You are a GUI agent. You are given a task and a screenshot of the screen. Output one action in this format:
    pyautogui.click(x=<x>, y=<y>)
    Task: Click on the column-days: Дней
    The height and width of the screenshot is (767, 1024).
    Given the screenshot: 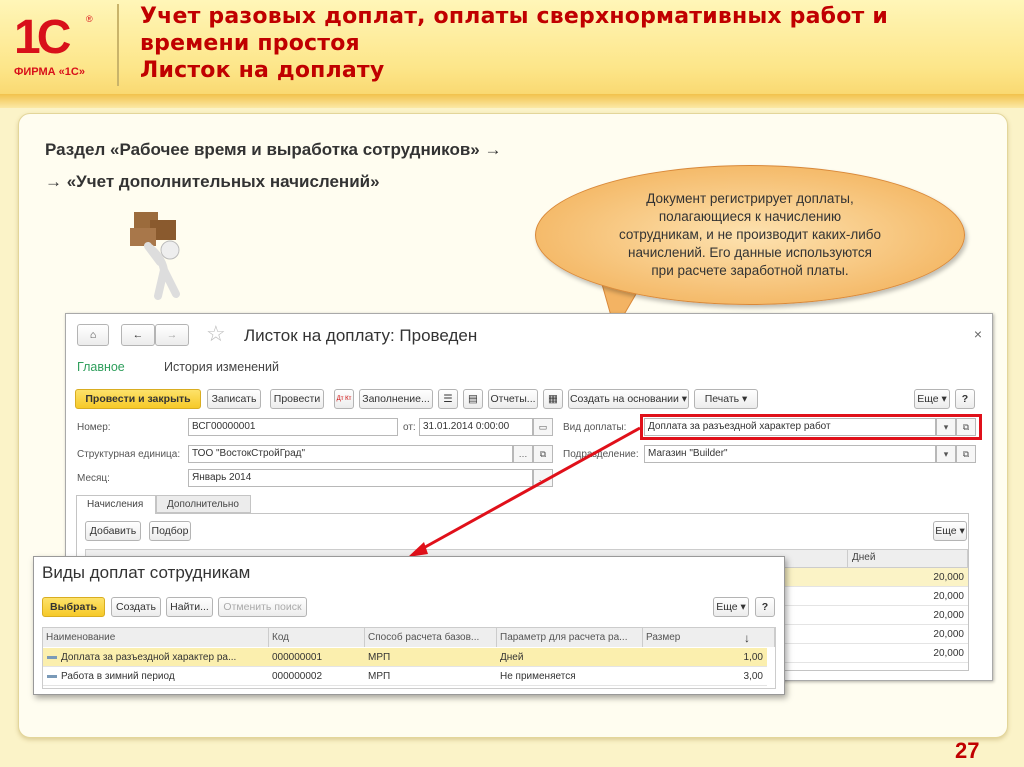 What is the action you would take?
    pyautogui.click(x=863, y=558)
    